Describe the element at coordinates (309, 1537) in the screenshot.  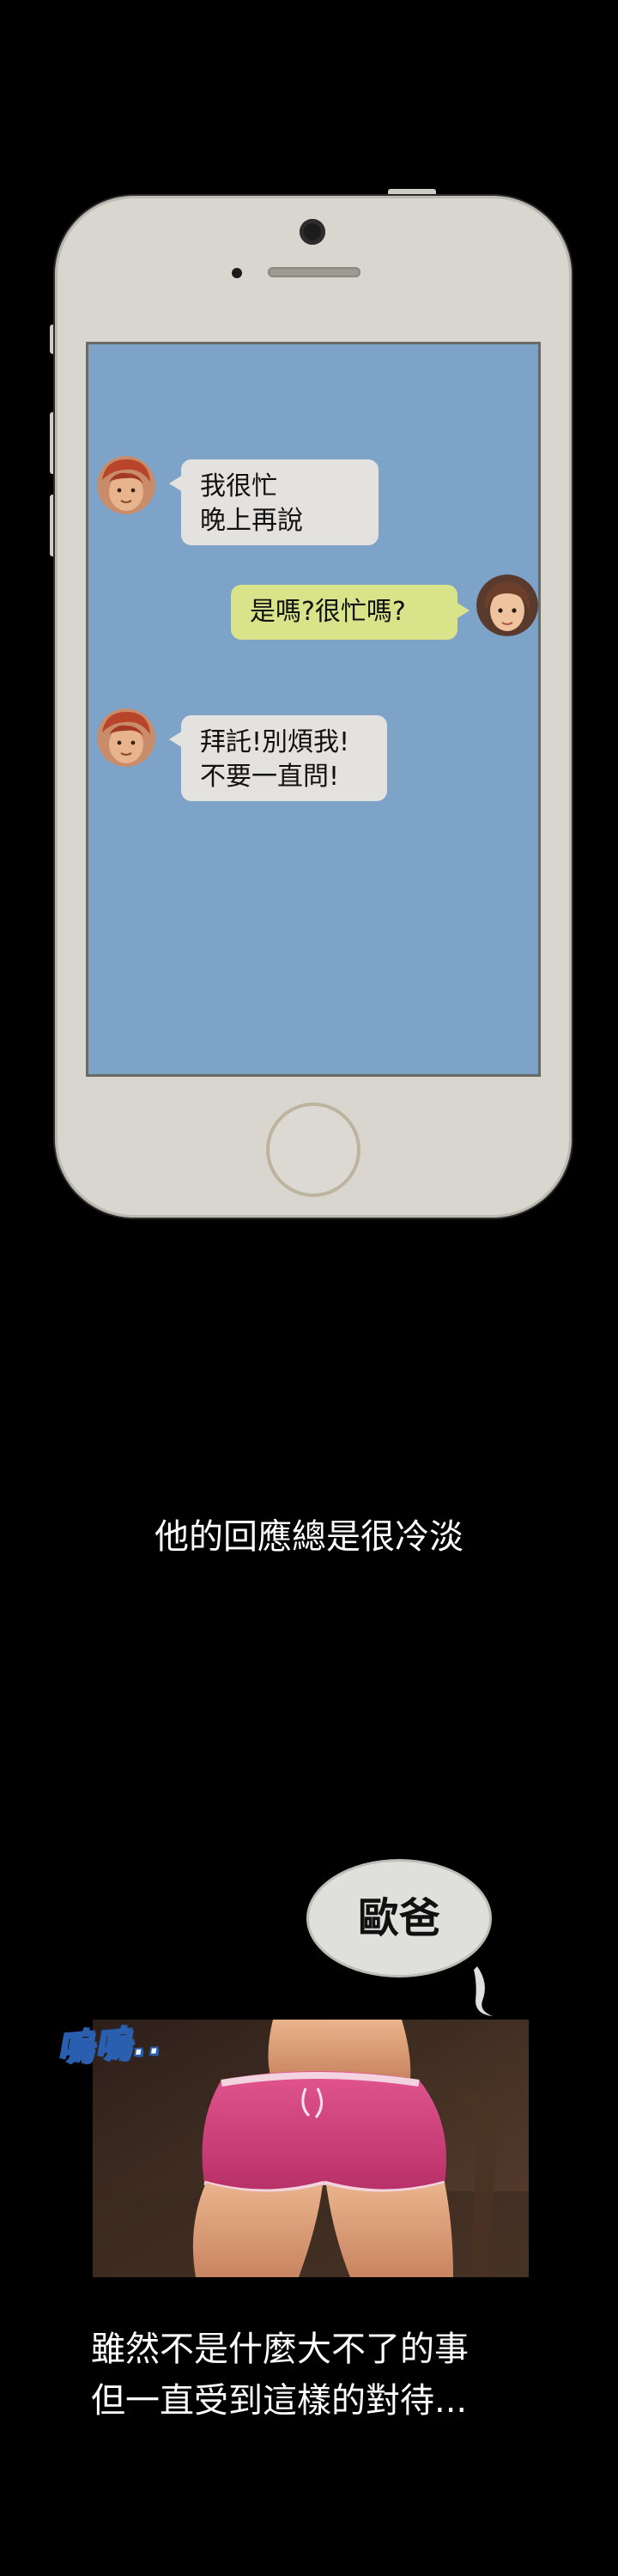
I see `narration-caption: 他的回應總是很冷淡` at that location.